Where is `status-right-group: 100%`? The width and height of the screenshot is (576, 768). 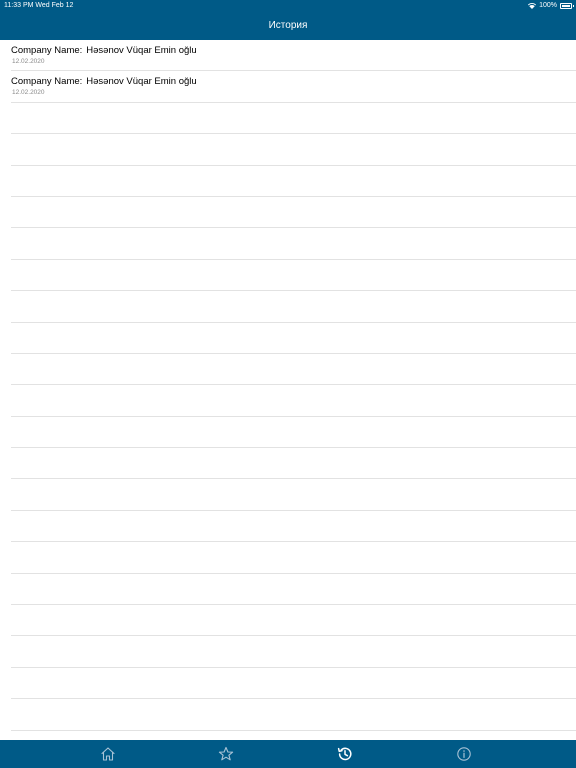 status-right-group: 100% is located at coordinates (551, 5).